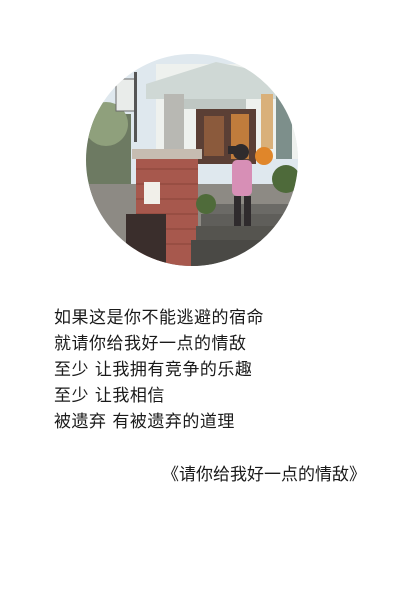  Describe the element at coordinates (109, 396) in the screenshot. I see `lyric-line: 至少 让我相信` at that location.